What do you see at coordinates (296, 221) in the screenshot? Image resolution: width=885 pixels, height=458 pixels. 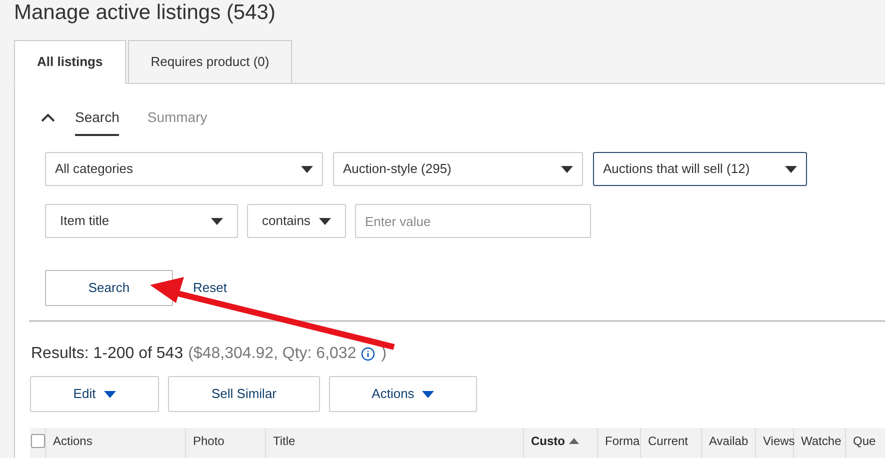 I see `operator-dropdown: contains` at bounding box center [296, 221].